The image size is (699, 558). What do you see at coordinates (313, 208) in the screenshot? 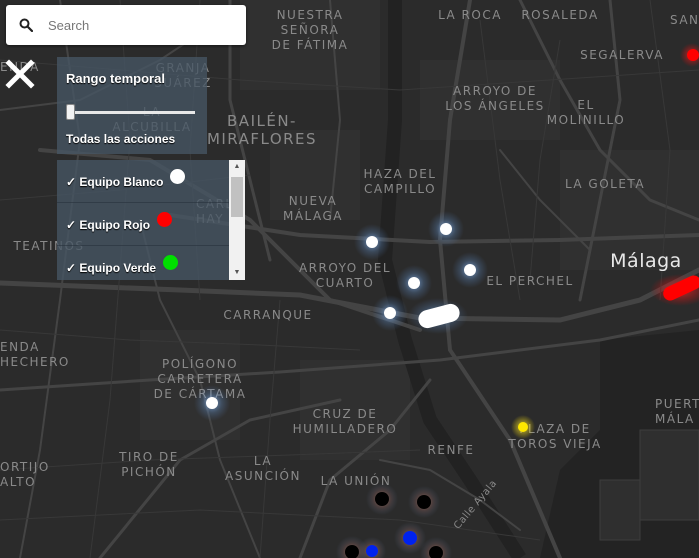
I see `map-label-nueva-malaga: NUEVA MÁLAGA` at bounding box center [313, 208].